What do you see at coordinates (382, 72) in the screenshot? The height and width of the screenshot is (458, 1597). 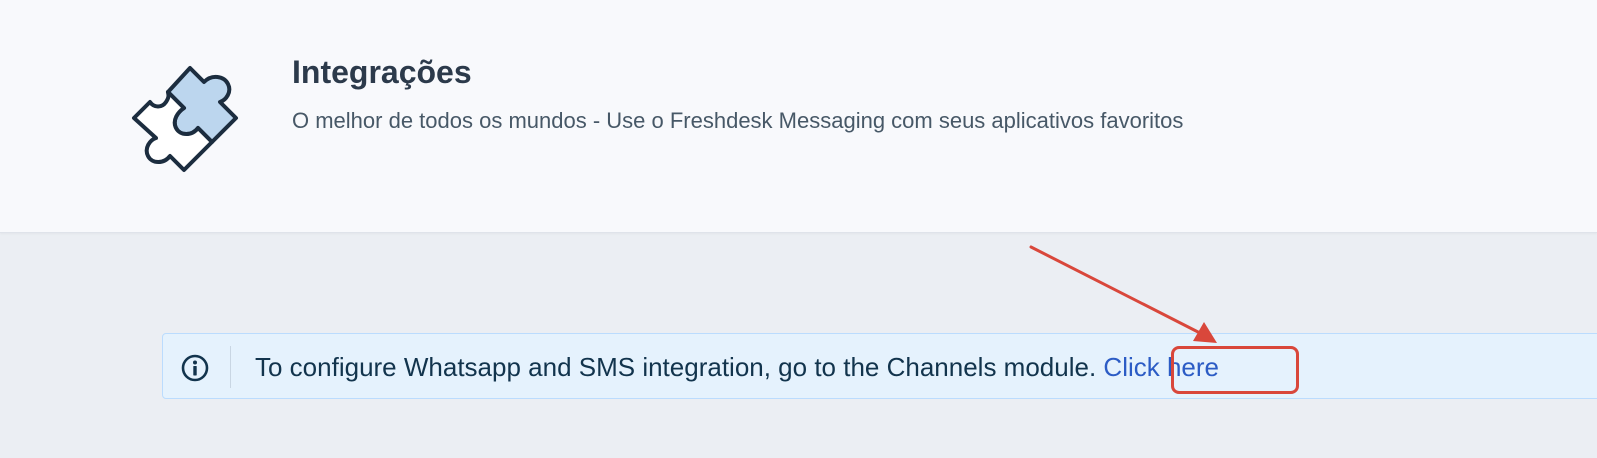 I see `page-title: Integrações` at bounding box center [382, 72].